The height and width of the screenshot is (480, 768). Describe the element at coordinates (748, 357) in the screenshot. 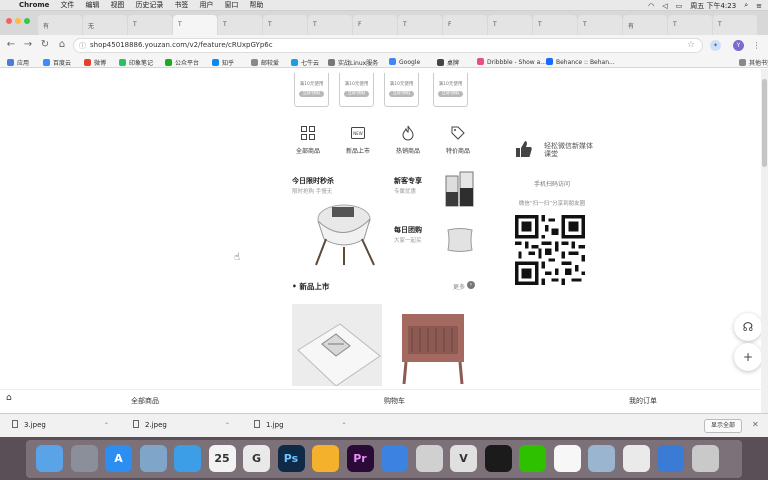

I see `add-button: +` at that location.